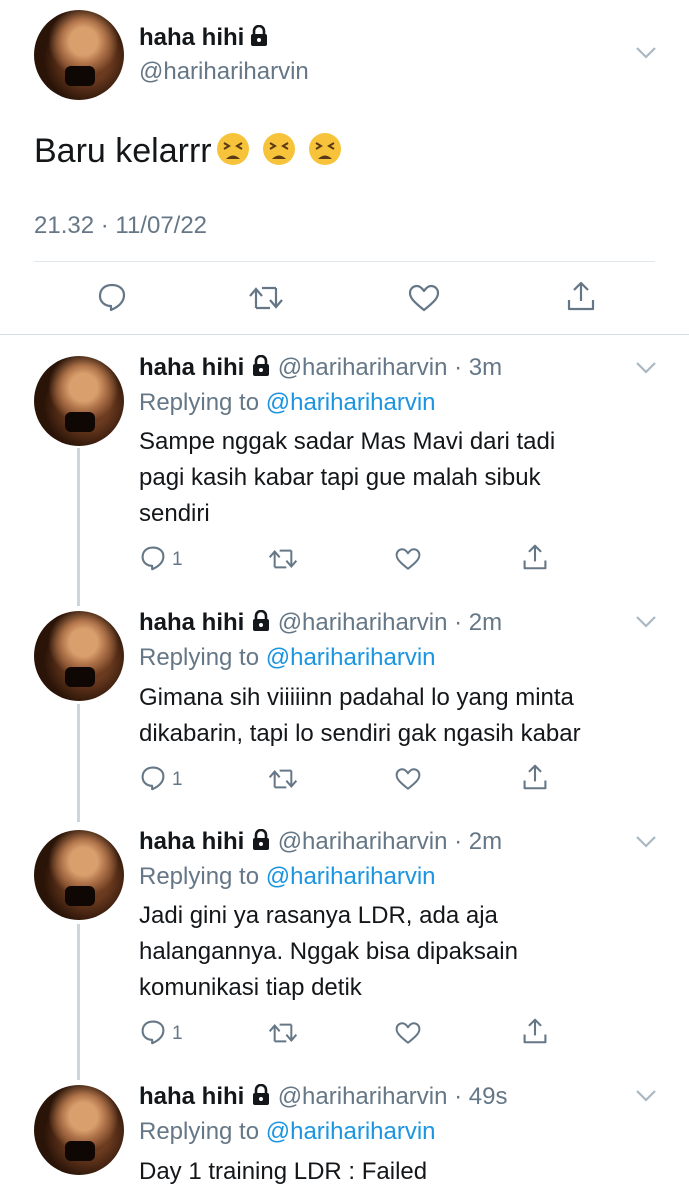  I want to click on tweet-text-line: komunikasi tiap detik, so click(250, 987).